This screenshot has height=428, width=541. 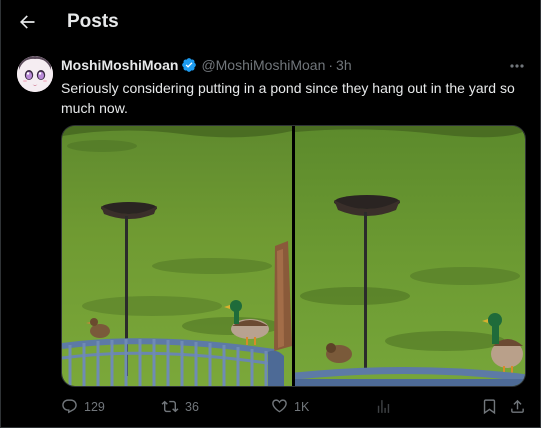 I want to click on bookmark-button, so click(x=489, y=406).